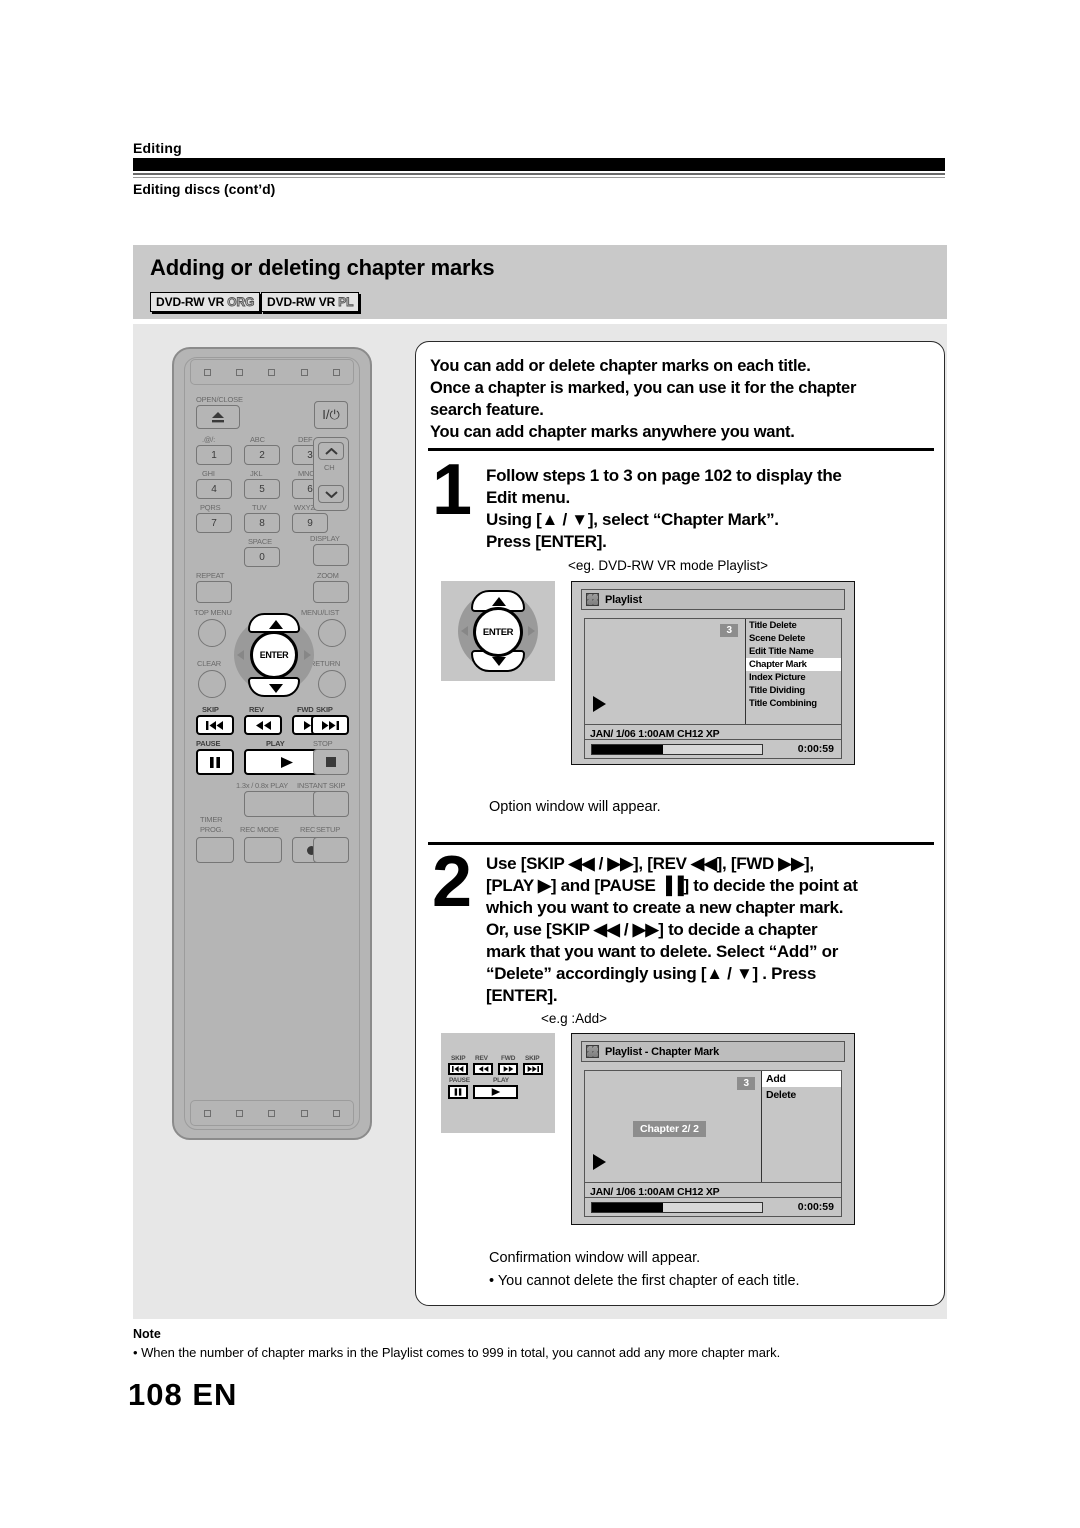 This screenshot has height=1528, width=1080. What do you see at coordinates (209, 439) in the screenshot?
I see `key-1-letters: .@/:` at bounding box center [209, 439].